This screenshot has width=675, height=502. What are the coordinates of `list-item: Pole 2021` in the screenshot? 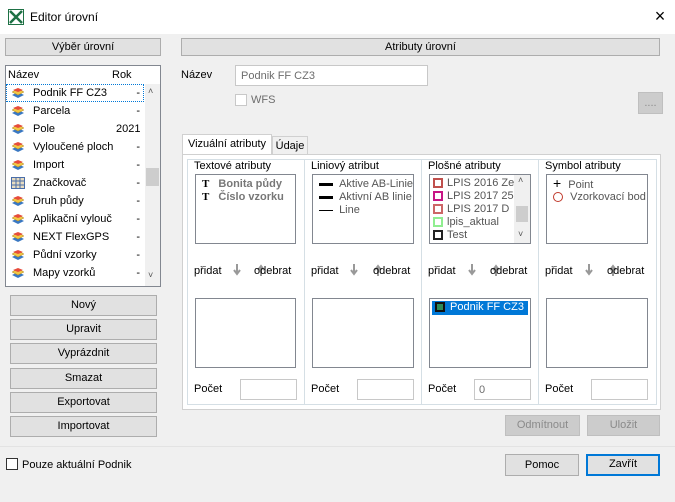 It's located at (75, 129).